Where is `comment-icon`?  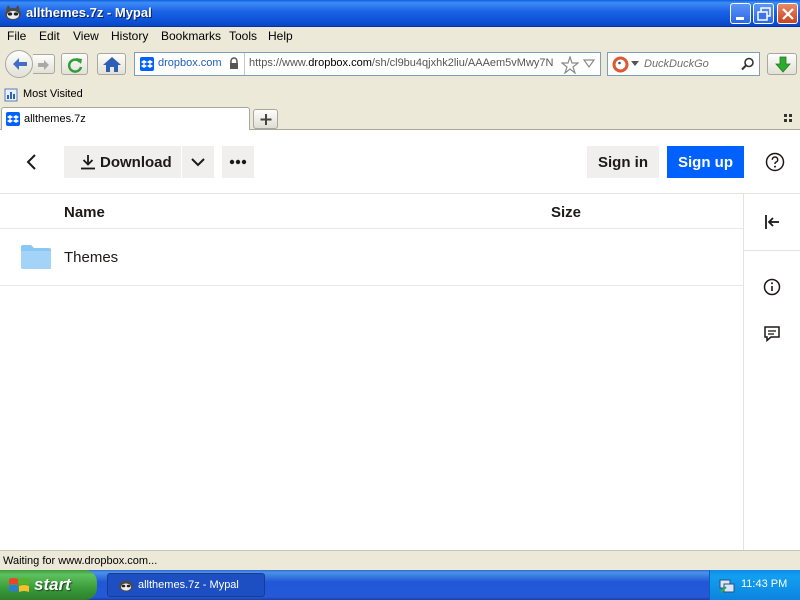
comment-icon is located at coordinates (772, 334).